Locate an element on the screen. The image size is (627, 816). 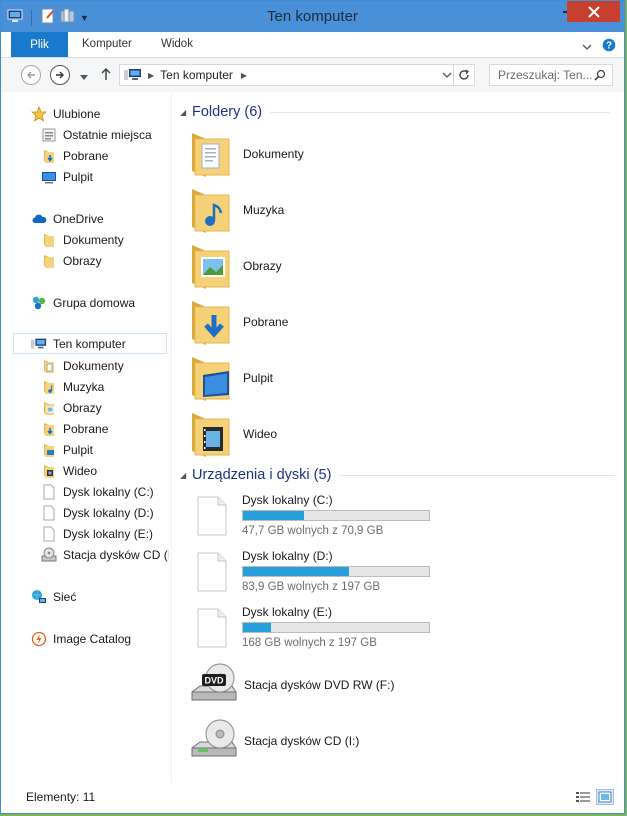
folder-music: Muzyka is located at coordinates (290, 210).